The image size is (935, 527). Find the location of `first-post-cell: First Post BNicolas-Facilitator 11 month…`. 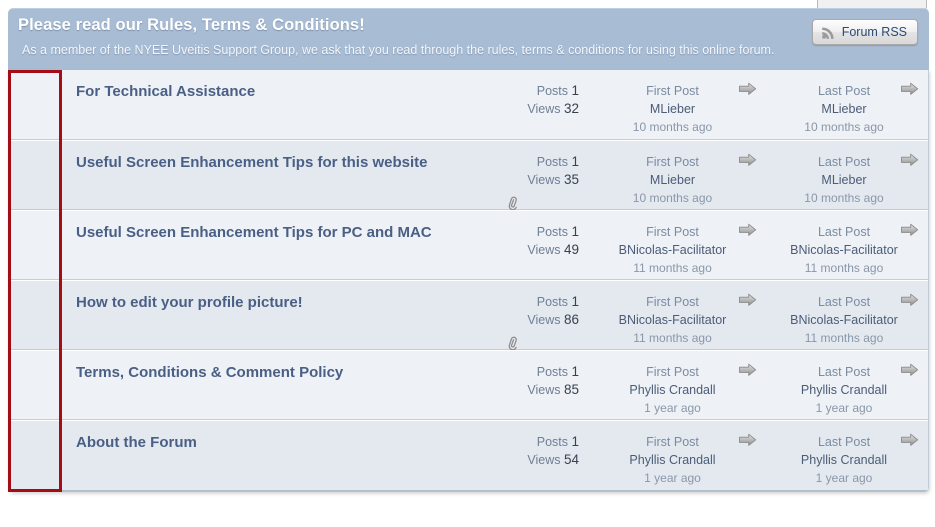

first-post-cell: First Post BNicolas-Facilitator 11 month… is located at coordinates (672, 314).